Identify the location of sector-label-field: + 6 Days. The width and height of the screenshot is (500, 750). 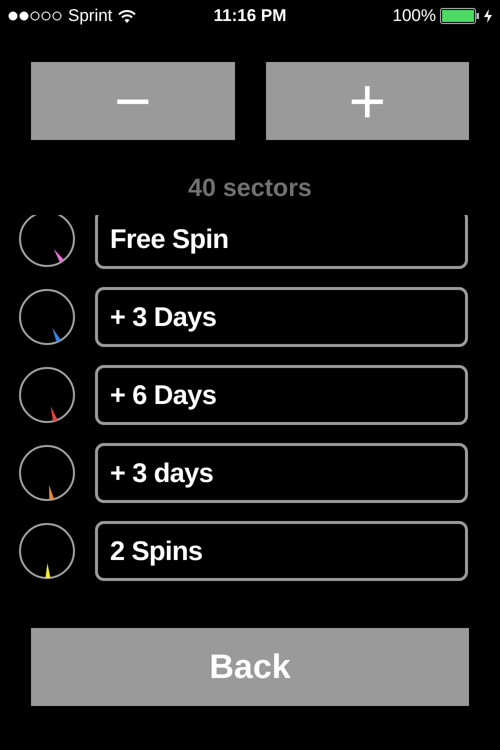
(281, 395).